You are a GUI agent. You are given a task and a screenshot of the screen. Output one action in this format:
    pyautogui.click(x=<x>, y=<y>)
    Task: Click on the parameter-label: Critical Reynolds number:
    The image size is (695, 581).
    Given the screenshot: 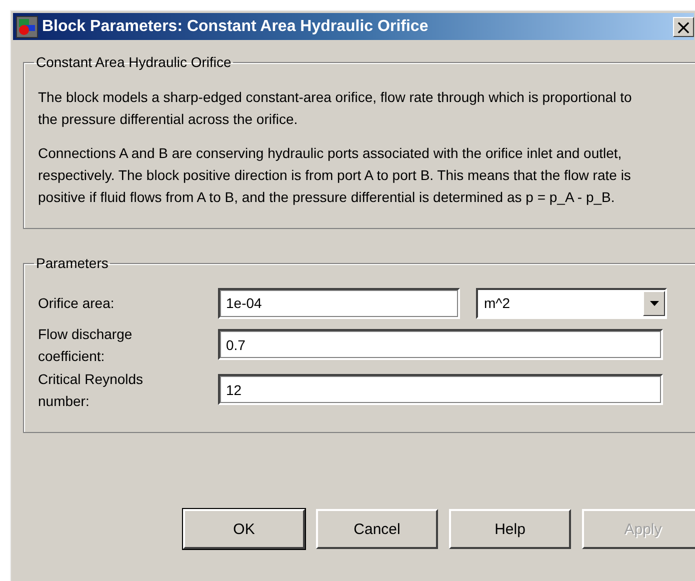 What is the action you would take?
    pyautogui.click(x=91, y=390)
    